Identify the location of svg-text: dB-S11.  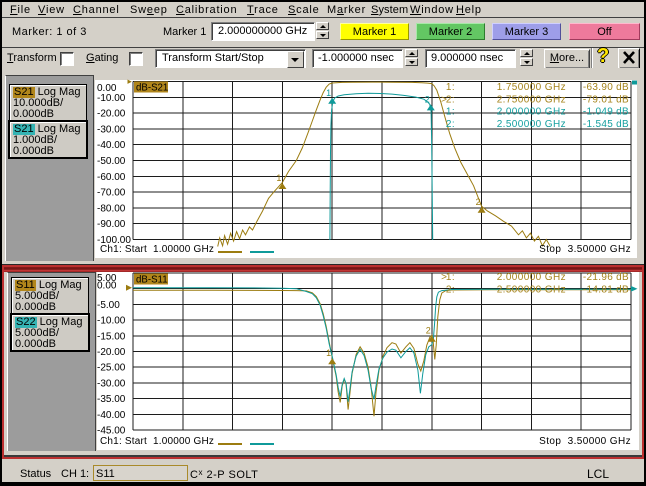
(152, 280).